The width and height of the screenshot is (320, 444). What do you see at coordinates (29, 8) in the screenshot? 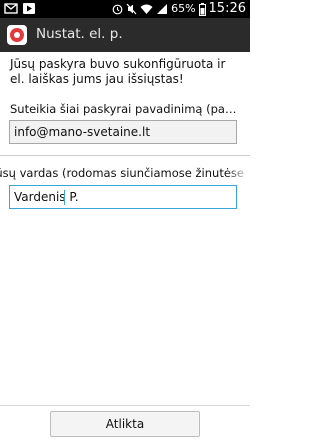
I see `play-store-icon` at bounding box center [29, 8].